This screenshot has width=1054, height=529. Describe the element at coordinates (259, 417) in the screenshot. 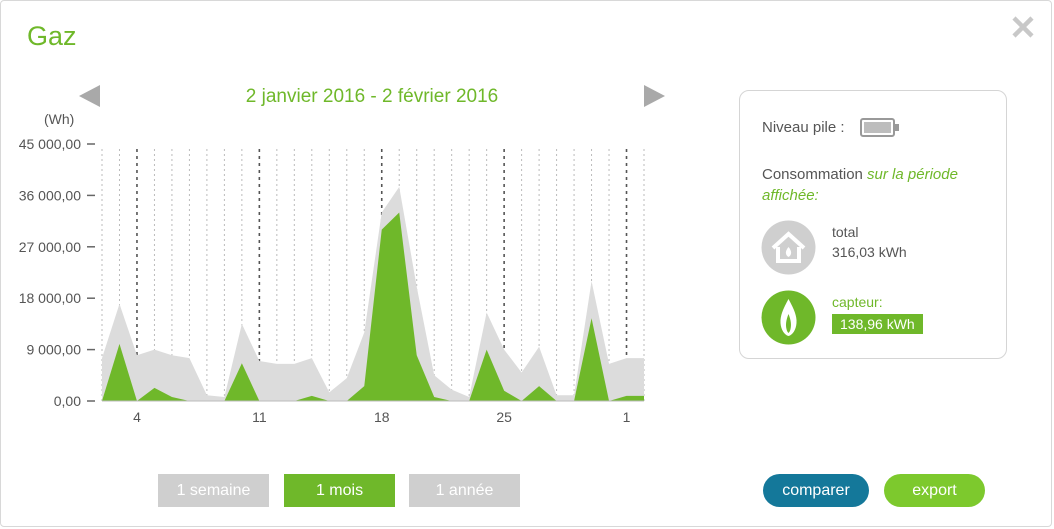

I see `x-tick-label: 11` at that location.